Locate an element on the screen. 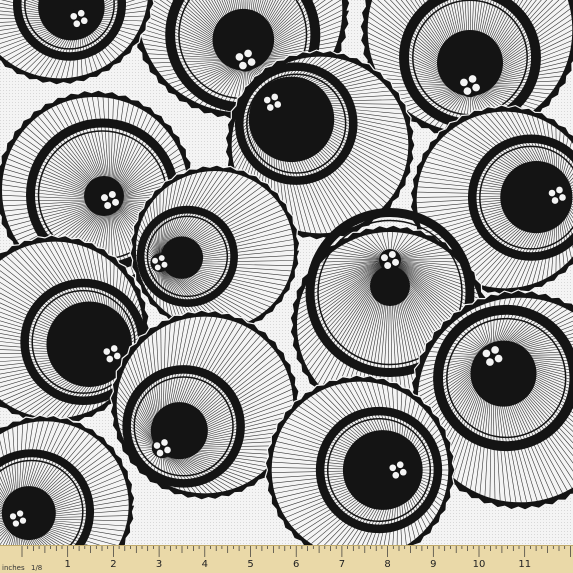  ruler-number: 7 is located at coordinates (342, 564).